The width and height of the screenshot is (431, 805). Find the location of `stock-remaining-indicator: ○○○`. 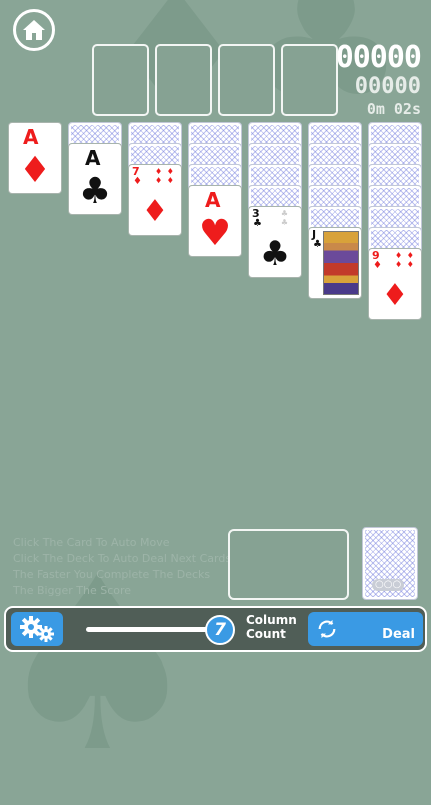

stock-remaining-indicator: ○○○ is located at coordinates (388, 585).